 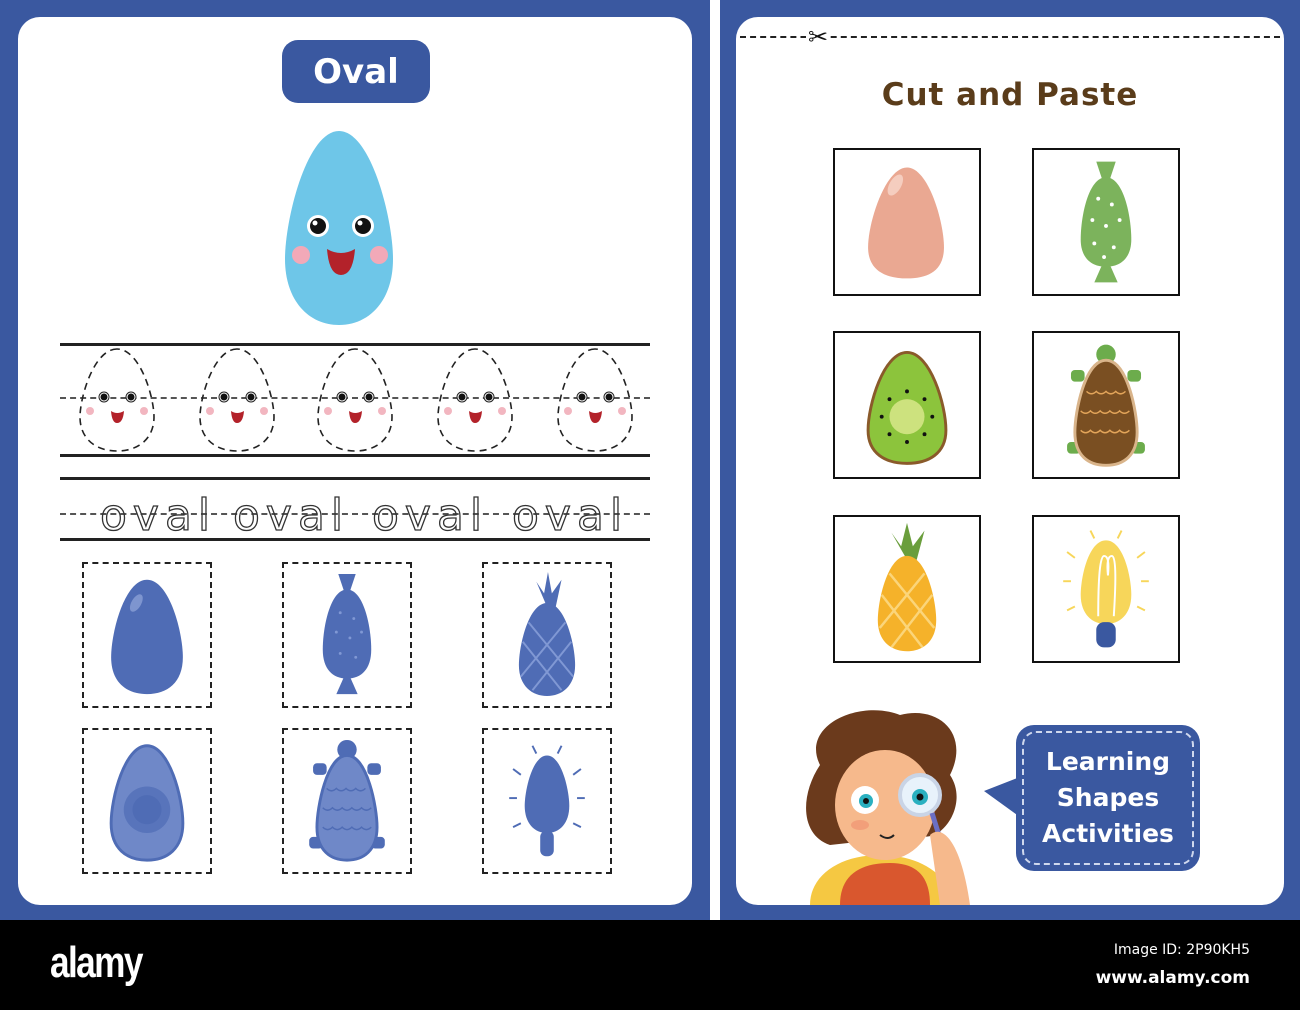 What do you see at coordinates (96, 962) in the screenshot?
I see `brand-logo: alamy` at bounding box center [96, 962].